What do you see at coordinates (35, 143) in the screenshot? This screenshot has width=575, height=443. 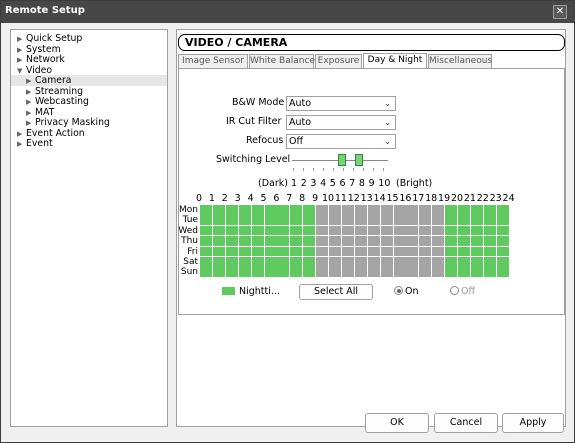 I see `tree-item-event: ▶ Event` at bounding box center [35, 143].